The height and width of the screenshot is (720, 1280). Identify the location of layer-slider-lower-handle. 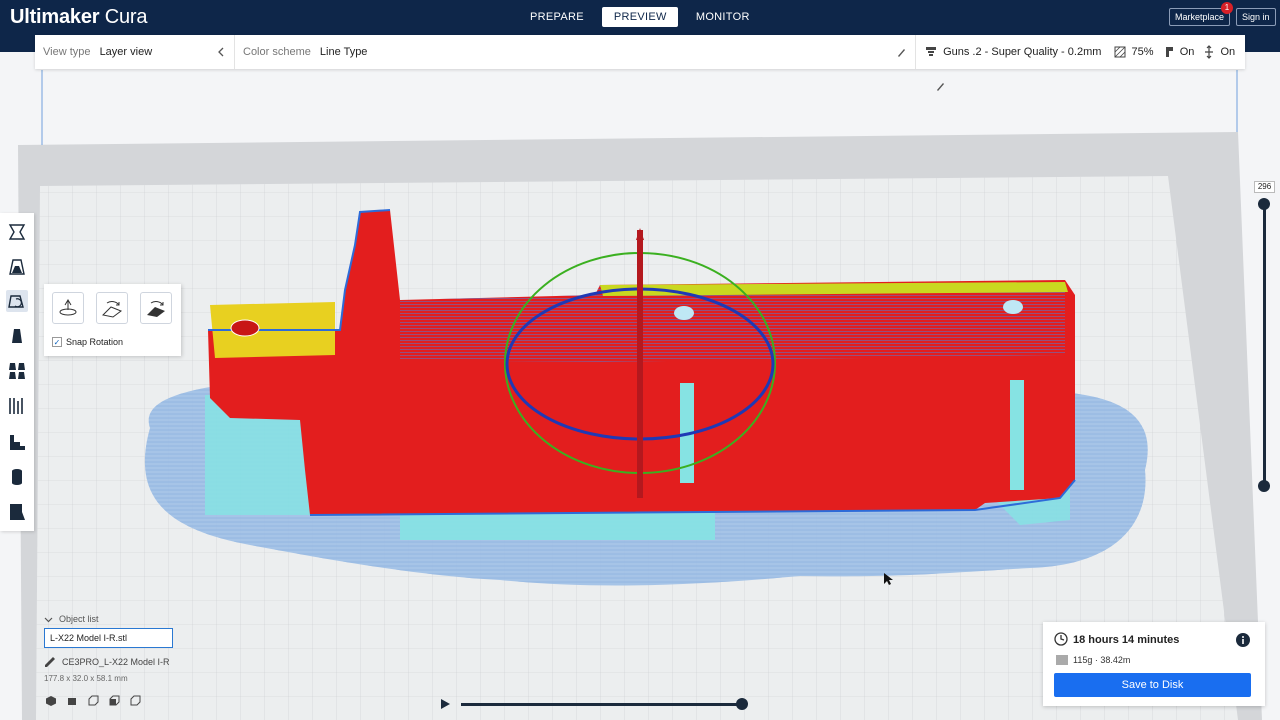
(1264, 486).